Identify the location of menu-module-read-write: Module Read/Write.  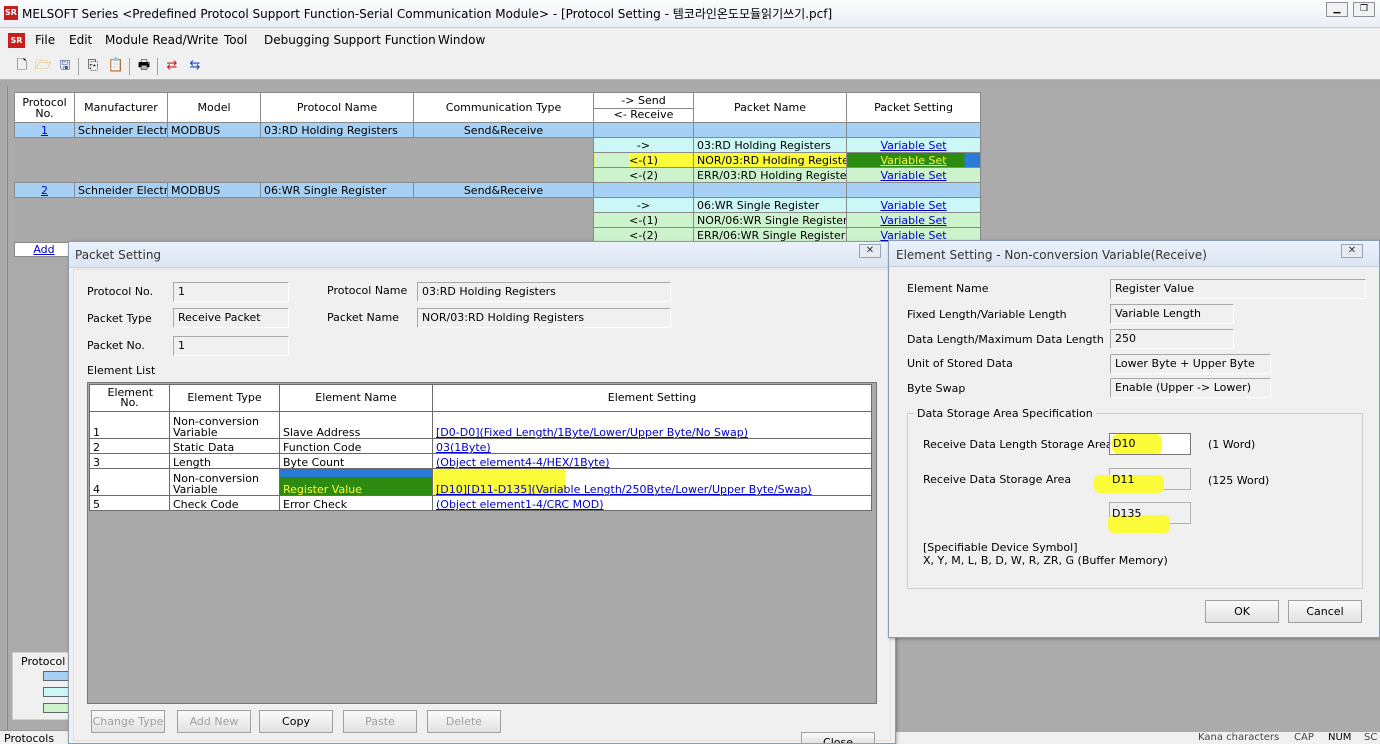
(161, 40).